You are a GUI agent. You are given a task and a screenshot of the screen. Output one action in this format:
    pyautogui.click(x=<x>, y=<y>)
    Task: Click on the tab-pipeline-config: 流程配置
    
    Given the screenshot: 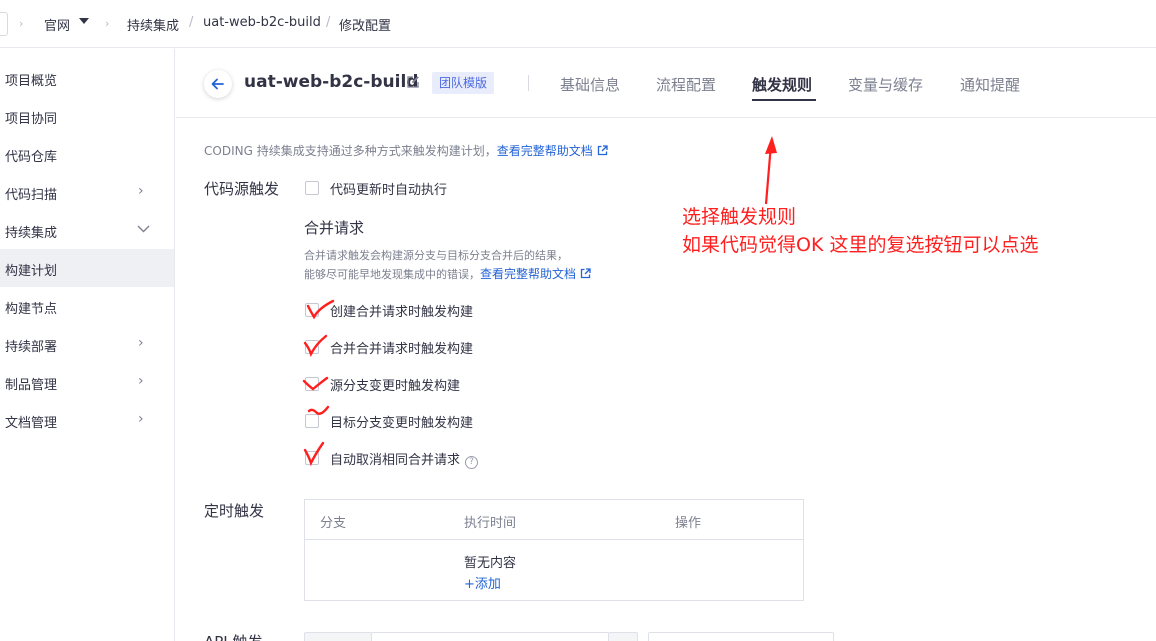 What is the action you would take?
    pyautogui.click(x=686, y=84)
    